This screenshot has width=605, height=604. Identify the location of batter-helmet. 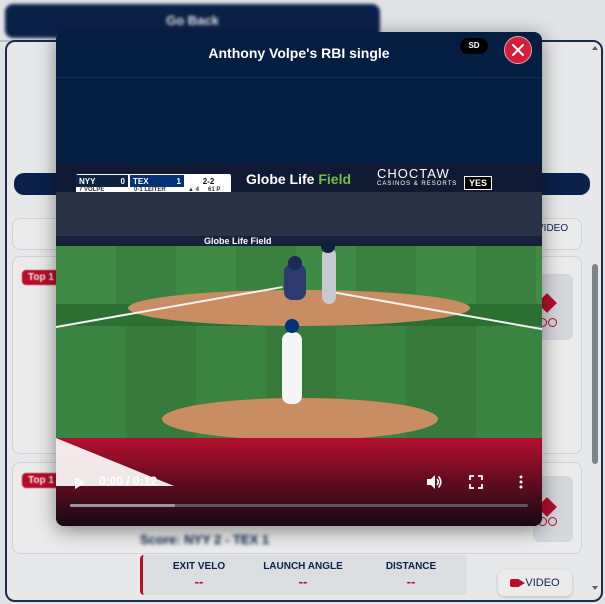
(328, 246).